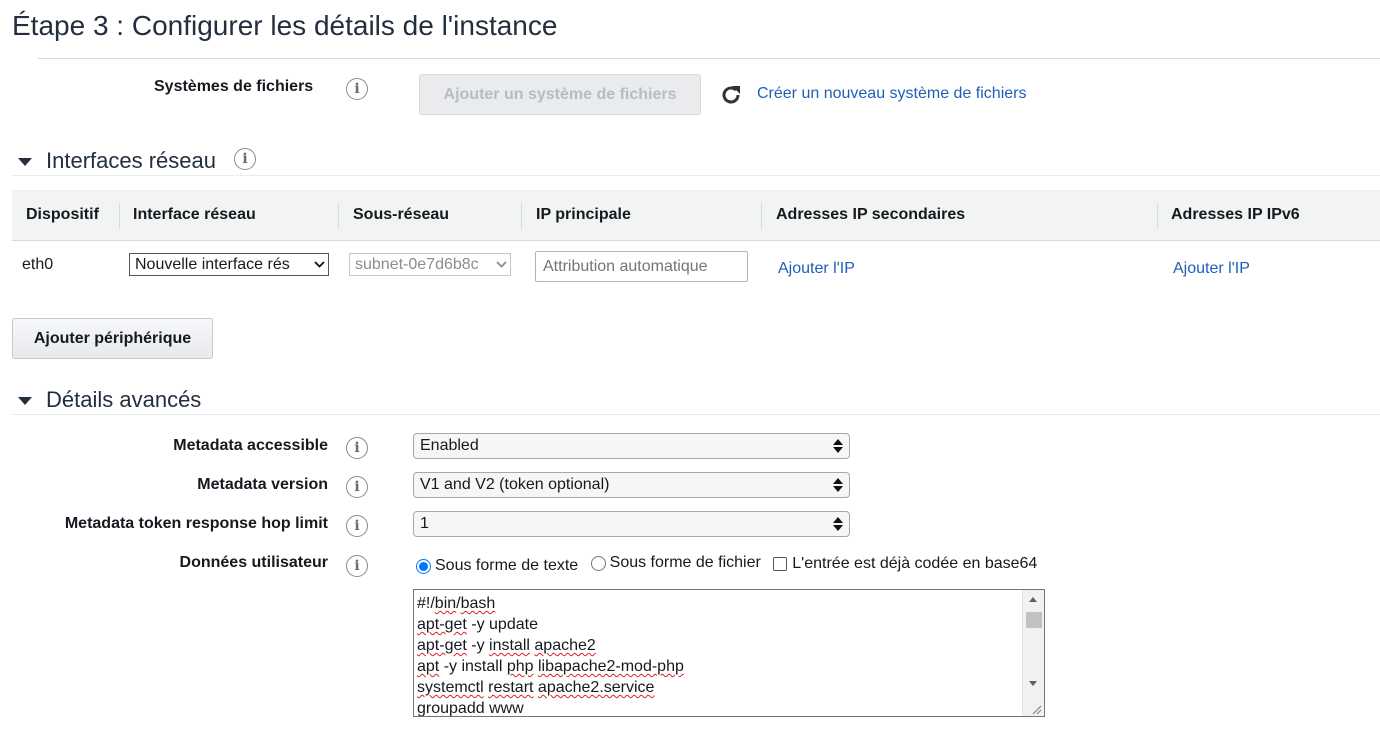 Image resolution: width=1380 pixels, height=730 pixels. What do you see at coordinates (583, 214) in the screenshot?
I see `col-primary-ip: IP principale` at bounding box center [583, 214].